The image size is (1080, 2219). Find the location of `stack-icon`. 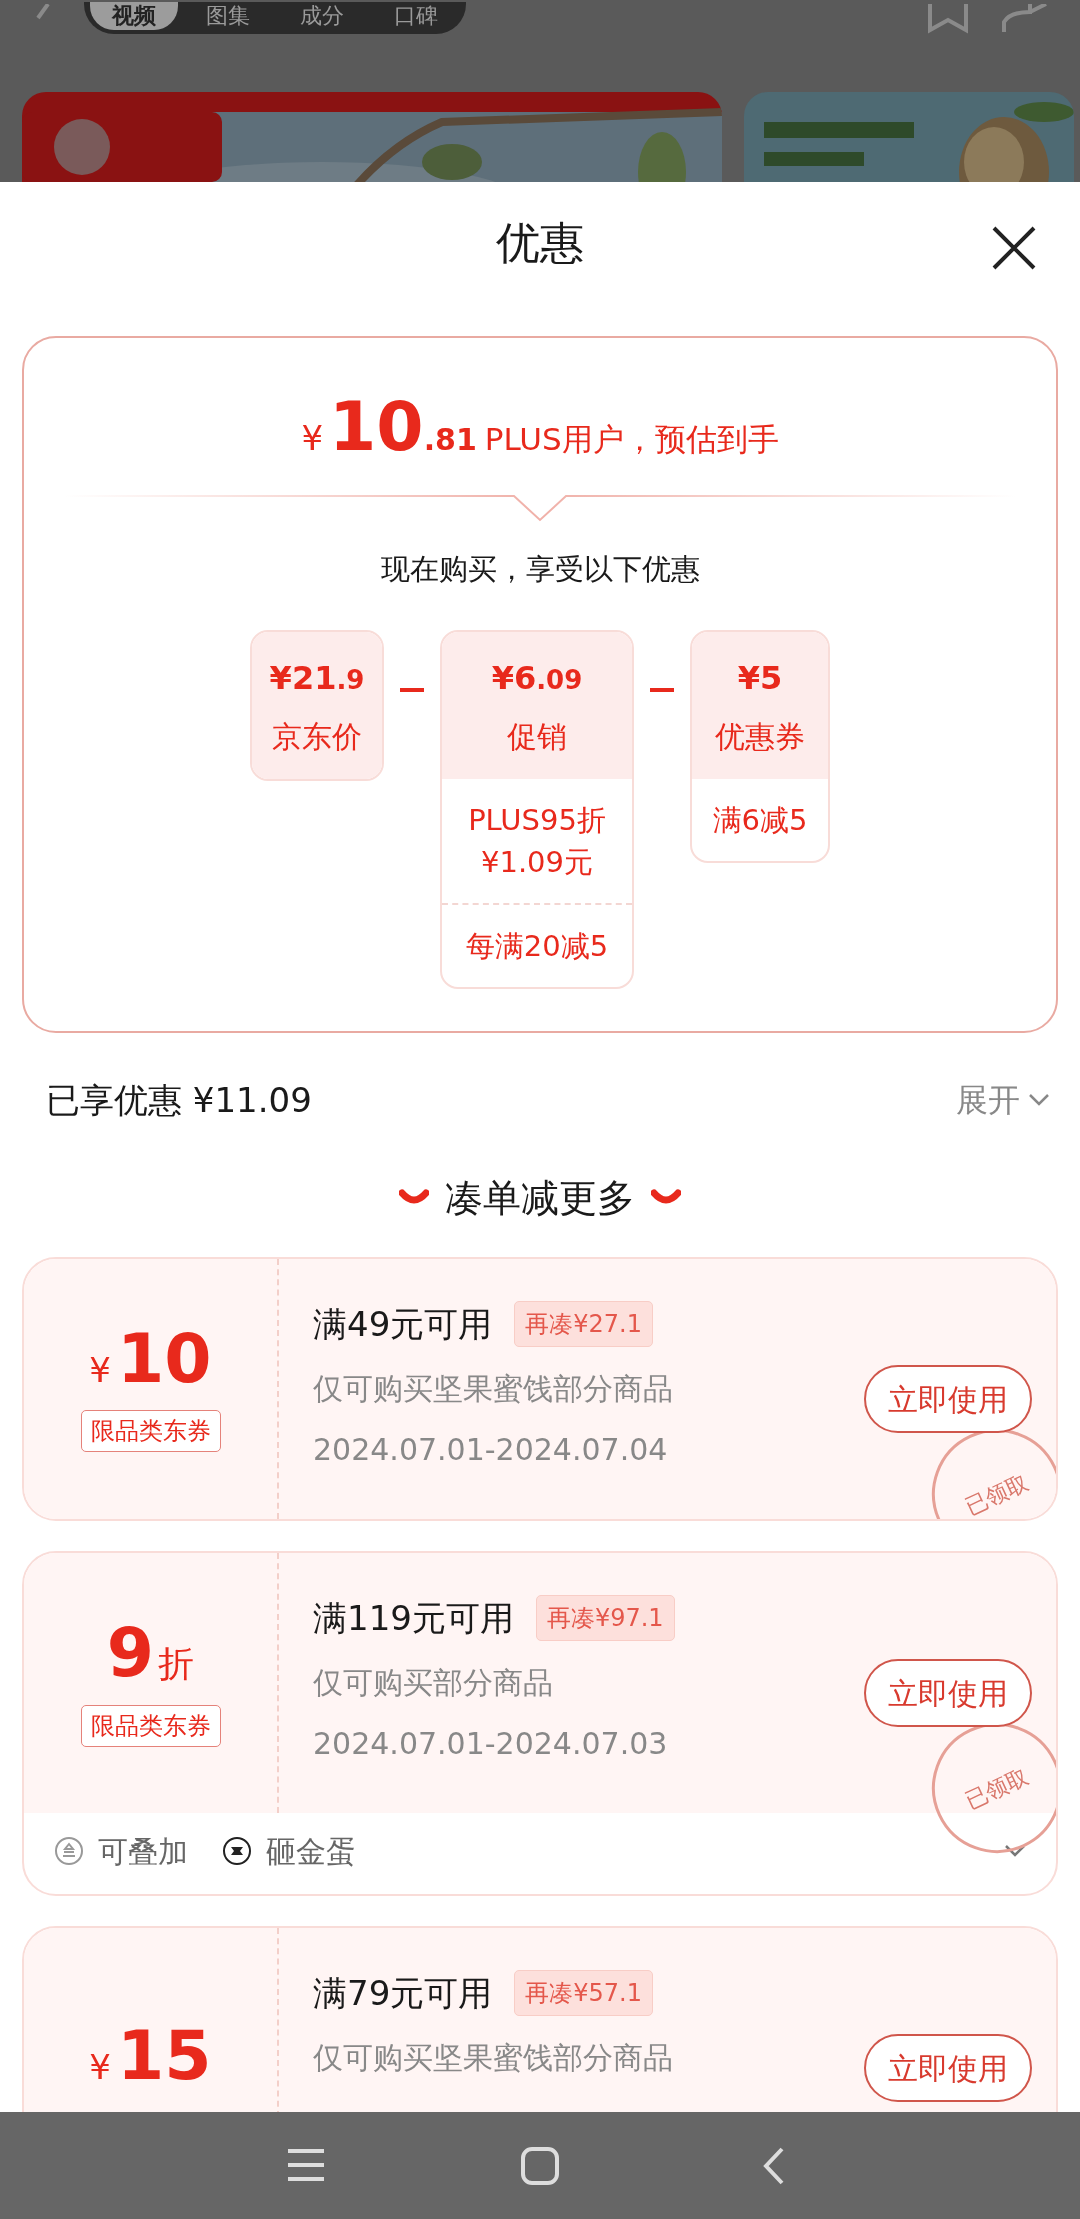

stack-icon is located at coordinates (69, 1851).